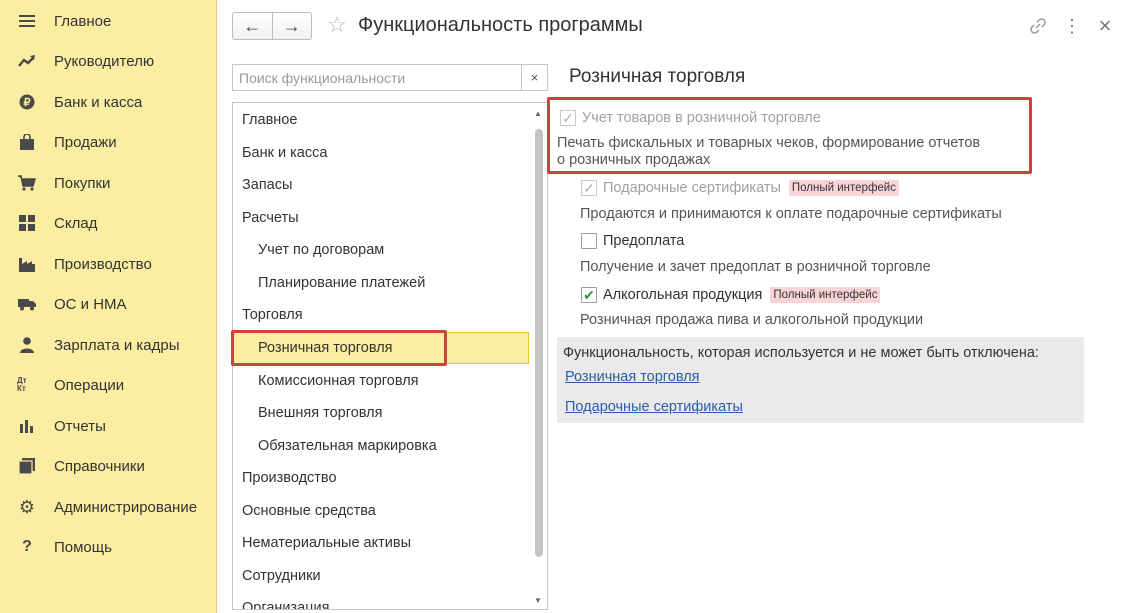 The height and width of the screenshot is (613, 1122). What do you see at coordinates (99, 466) in the screenshot?
I see `sidebar-item-label: Справочники` at bounding box center [99, 466].